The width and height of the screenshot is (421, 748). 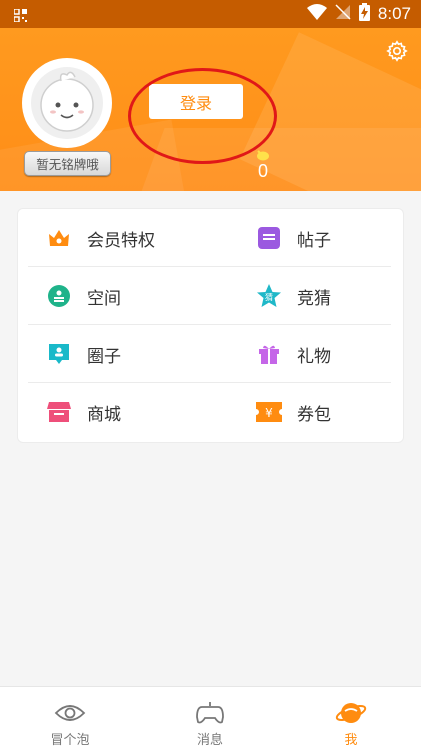 What do you see at coordinates (59, 354) in the screenshot?
I see `circle-chat-icon` at bounding box center [59, 354].